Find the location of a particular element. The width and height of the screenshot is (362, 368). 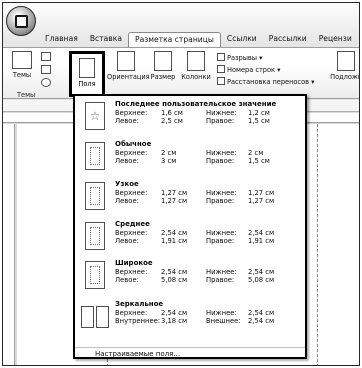

margins-label: Поля is located at coordinates (87, 84).